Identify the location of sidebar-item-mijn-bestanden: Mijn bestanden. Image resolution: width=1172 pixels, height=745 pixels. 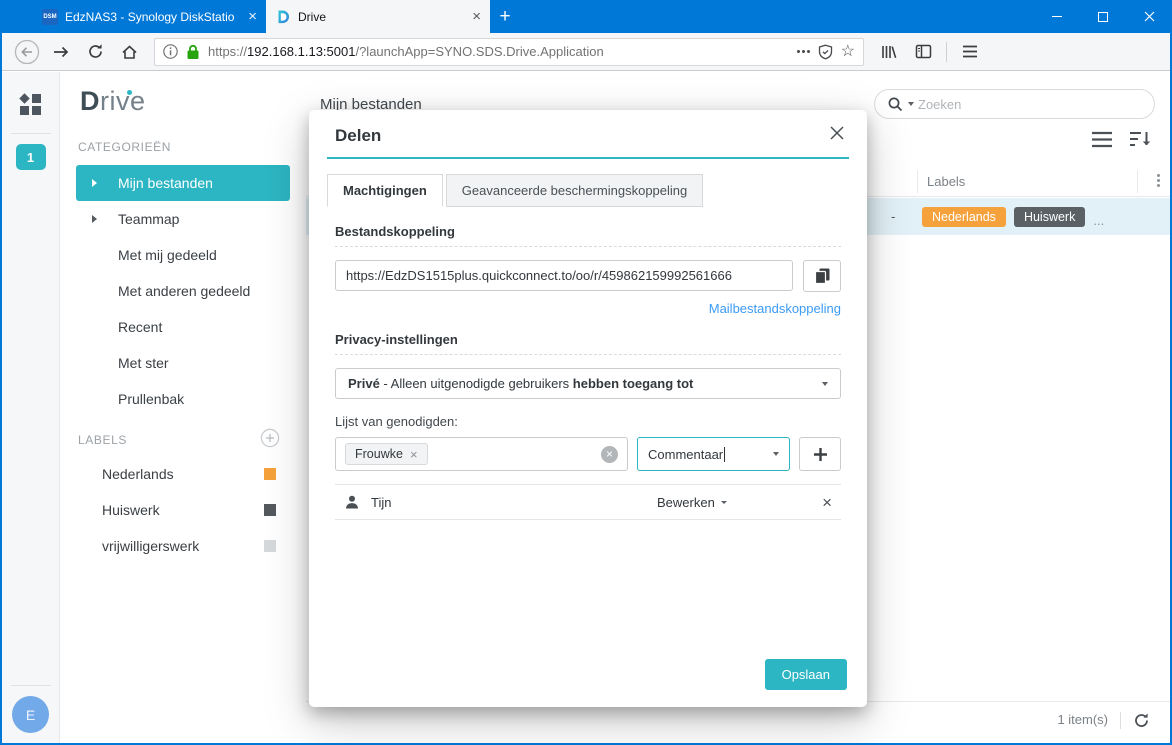
(183, 183).